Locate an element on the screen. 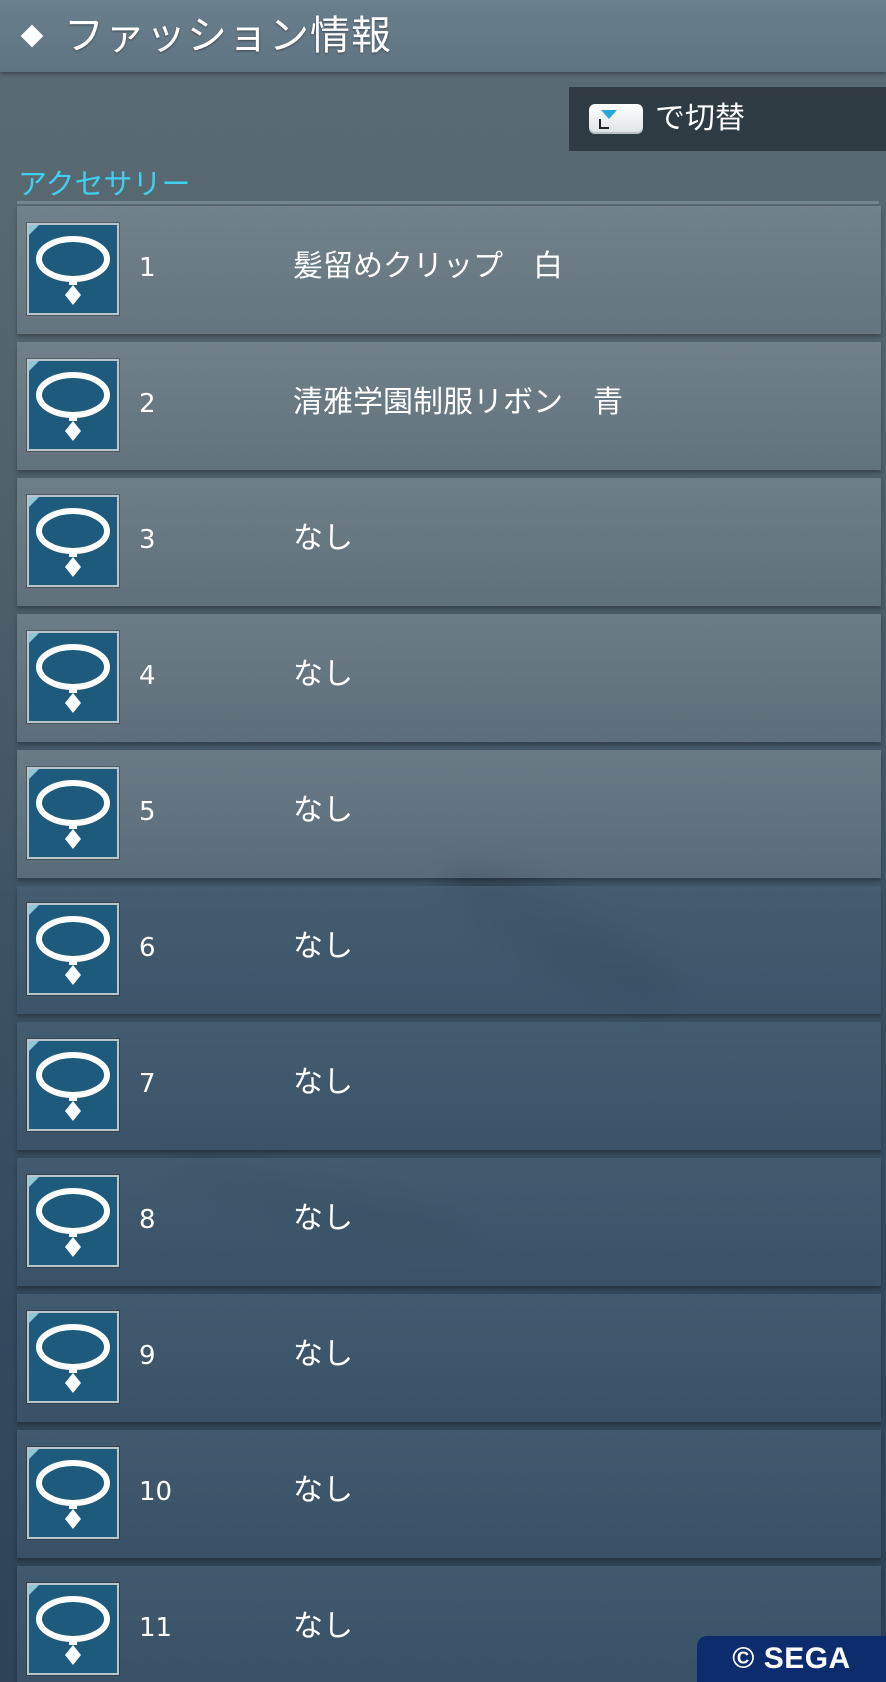 This screenshot has height=1682, width=886. slot-number: 5 is located at coordinates (147, 812).